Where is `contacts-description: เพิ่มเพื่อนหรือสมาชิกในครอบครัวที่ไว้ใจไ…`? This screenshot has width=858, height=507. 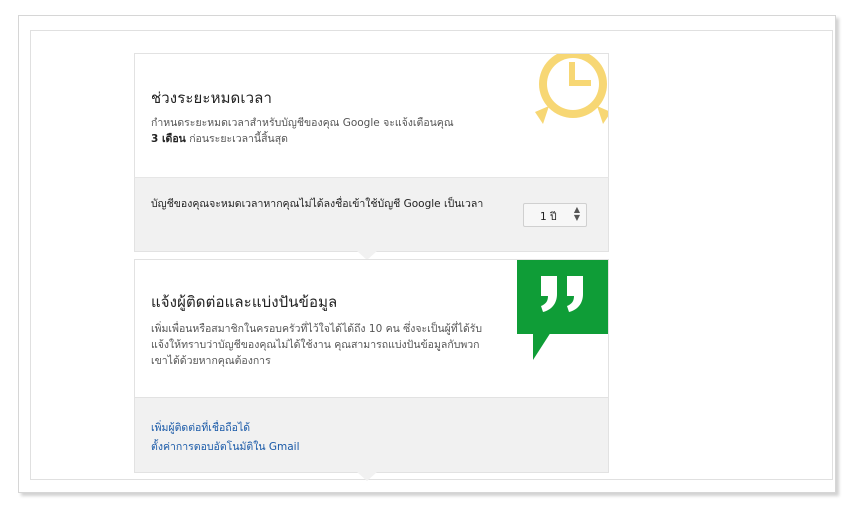
contacts-description: เพิ่มเพื่อนหรือสมาชิกในครอบครัวที่ไว้ใจไ… is located at coordinates (317, 345).